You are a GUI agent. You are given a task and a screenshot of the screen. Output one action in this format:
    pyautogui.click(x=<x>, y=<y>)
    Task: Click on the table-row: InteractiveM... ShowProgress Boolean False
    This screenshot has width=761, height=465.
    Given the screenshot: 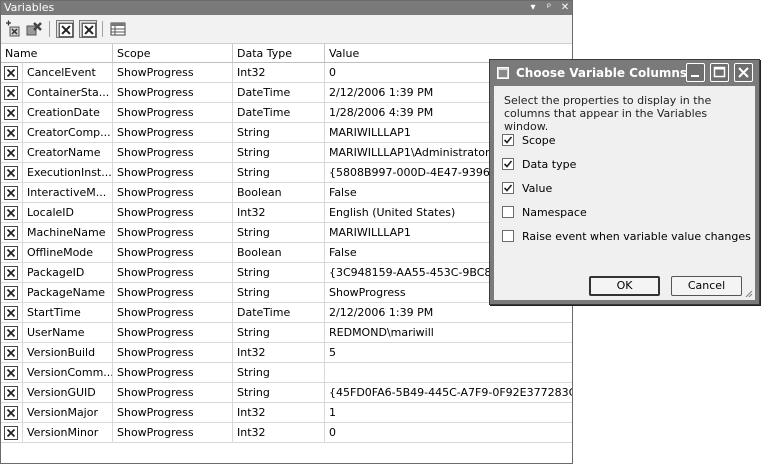 What is the action you would take?
    pyautogui.click(x=286, y=193)
    